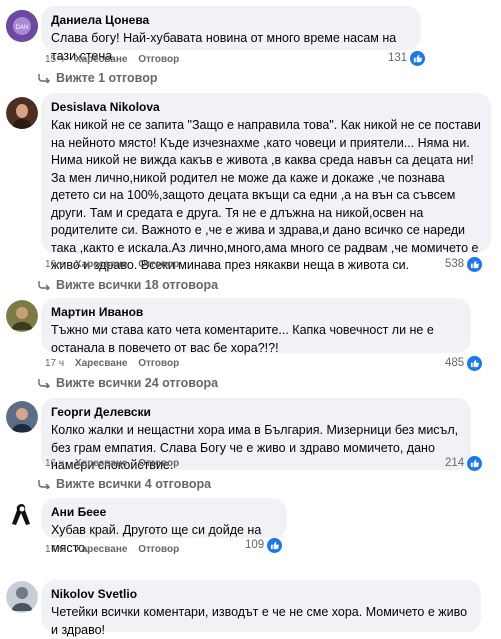 The width and height of the screenshot is (501, 639). I want to click on comment-author: Ани Бееe, so click(164, 512).